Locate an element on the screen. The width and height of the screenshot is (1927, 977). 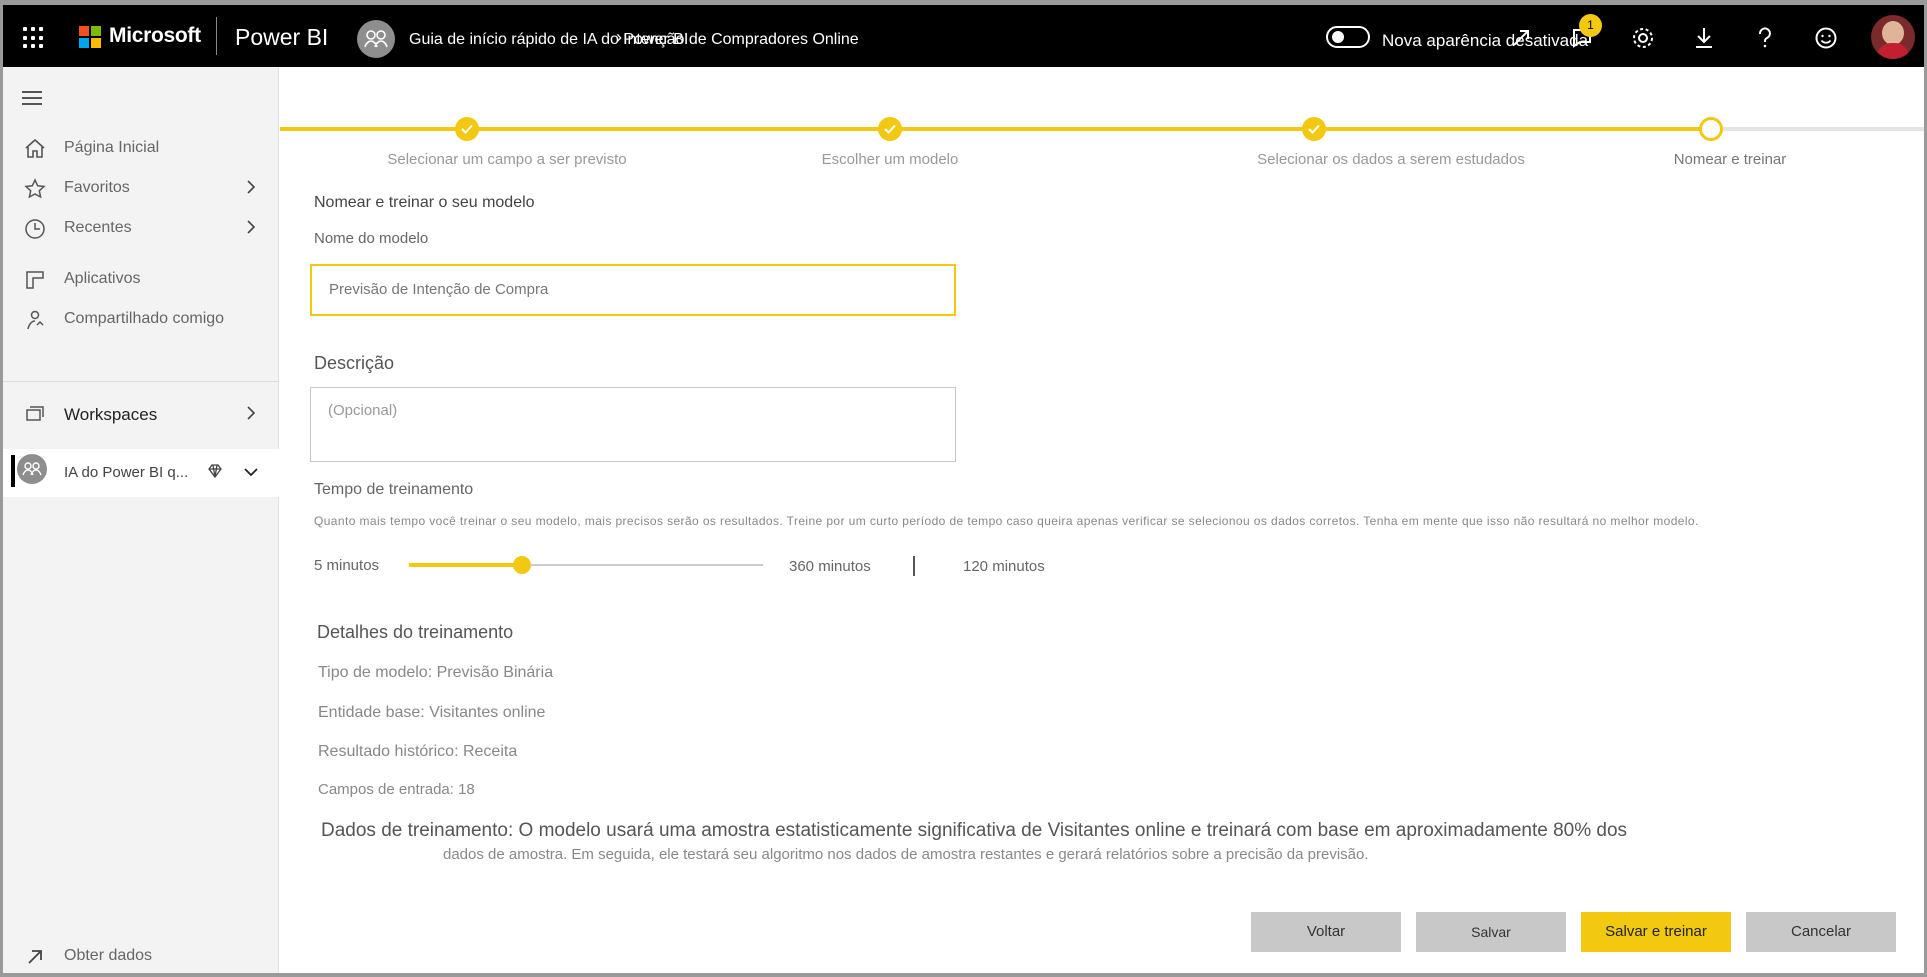
nav-item-label: Favoritos is located at coordinates (97, 187).